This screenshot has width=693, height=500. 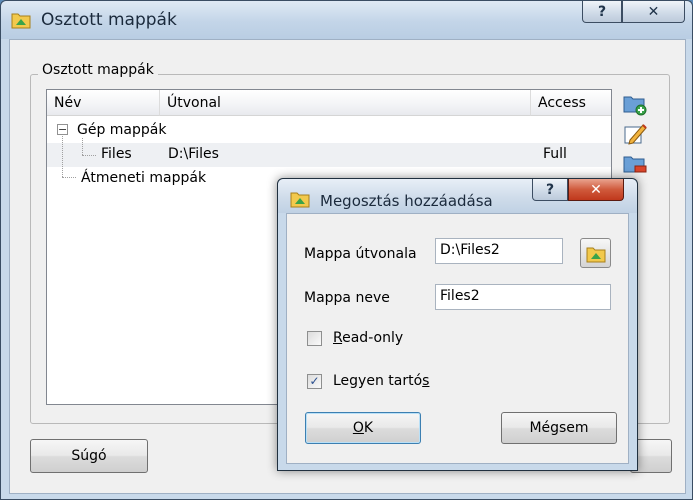 I want to click on dialog-help-button: ?, so click(x=550, y=190).